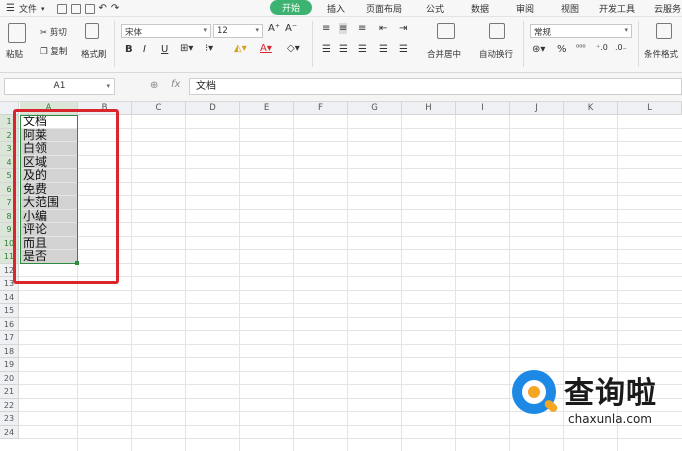 This screenshot has width=682, height=451. What do you see at coordinates (336, 8) in the screenshot?
I see `tab-insert: 插入` at bounding box center [336, 8].